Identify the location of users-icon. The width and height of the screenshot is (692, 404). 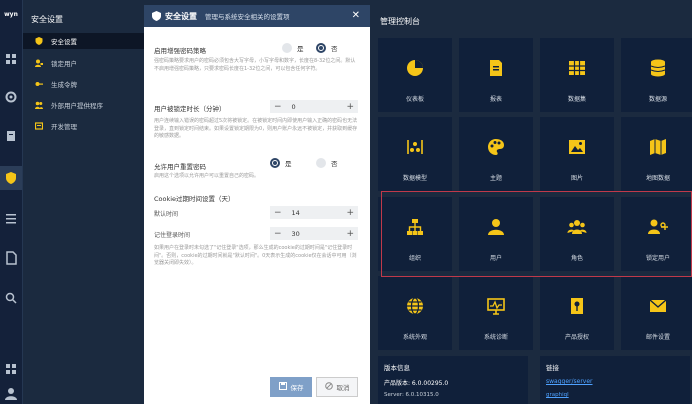
(39, 105).